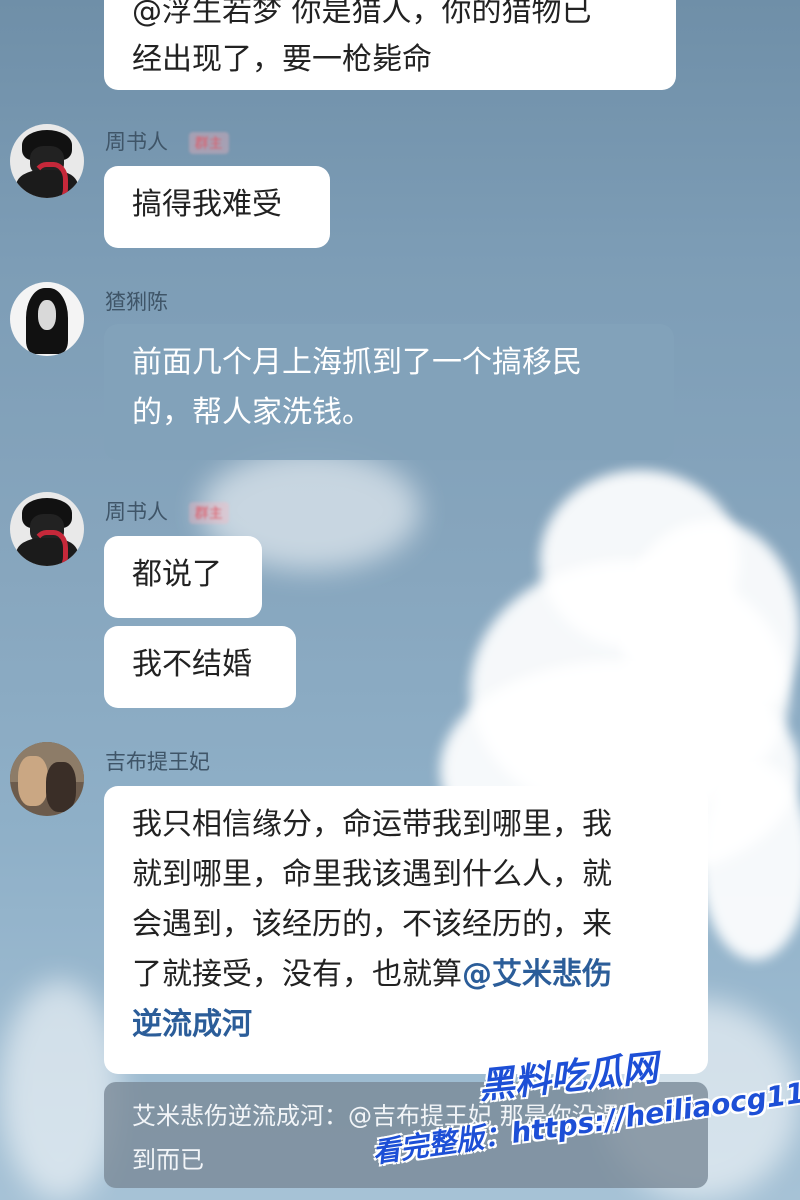  Describe the element at coordinates (357, 362) in the screenshot. I see `message-line: 前面几个月上海抓到了一个搞移民` at that location.